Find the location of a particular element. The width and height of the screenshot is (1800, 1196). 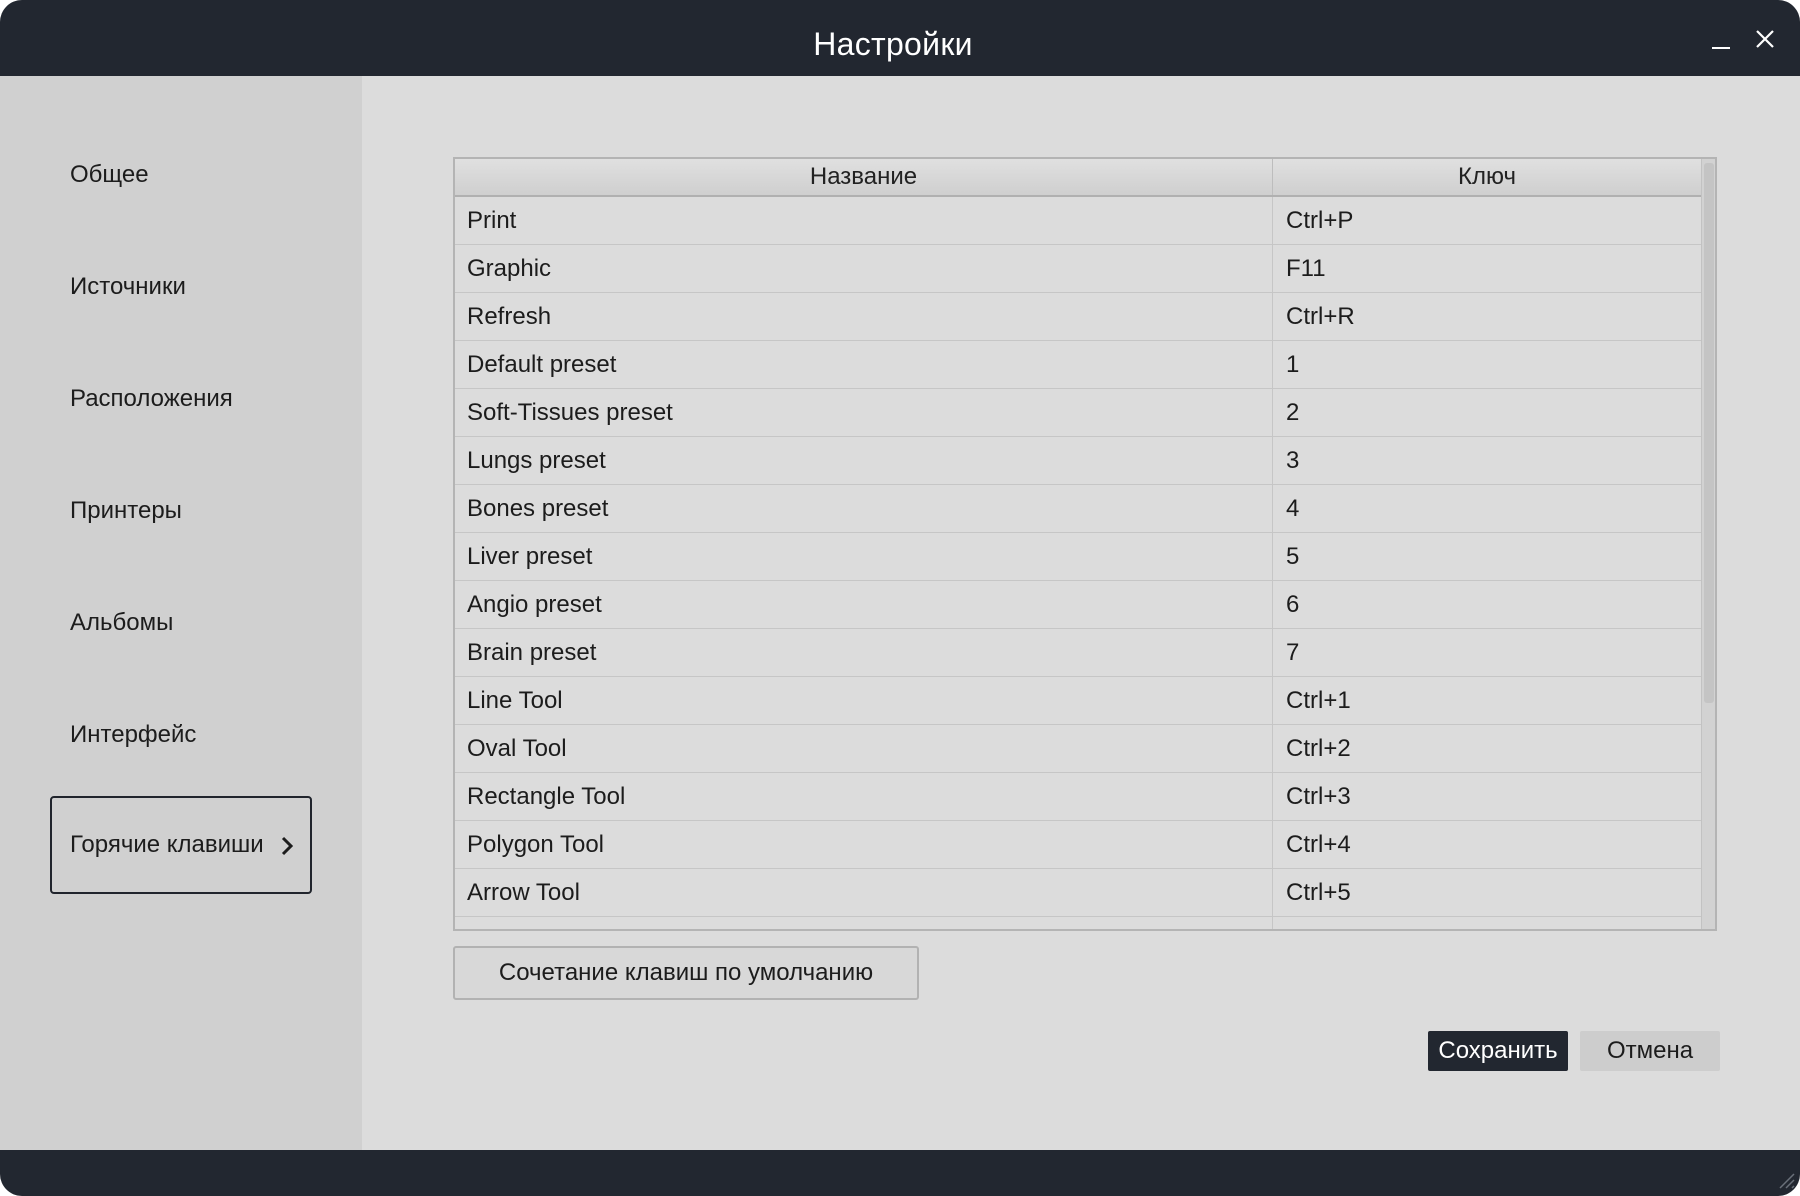

shortcut-name-cell: Polygon Tool is located at coordinates (864, 844).